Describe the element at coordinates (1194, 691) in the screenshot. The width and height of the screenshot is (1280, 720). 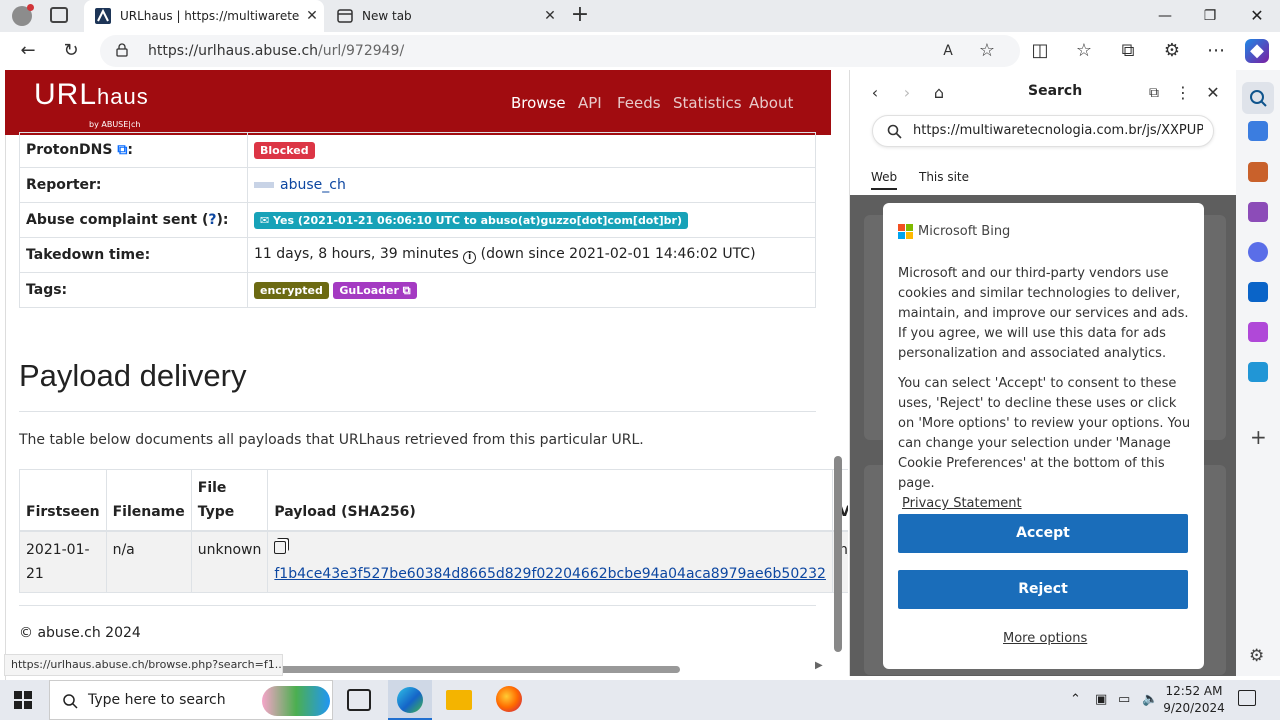
I see `clock-time: 12:52 AM` at that location.